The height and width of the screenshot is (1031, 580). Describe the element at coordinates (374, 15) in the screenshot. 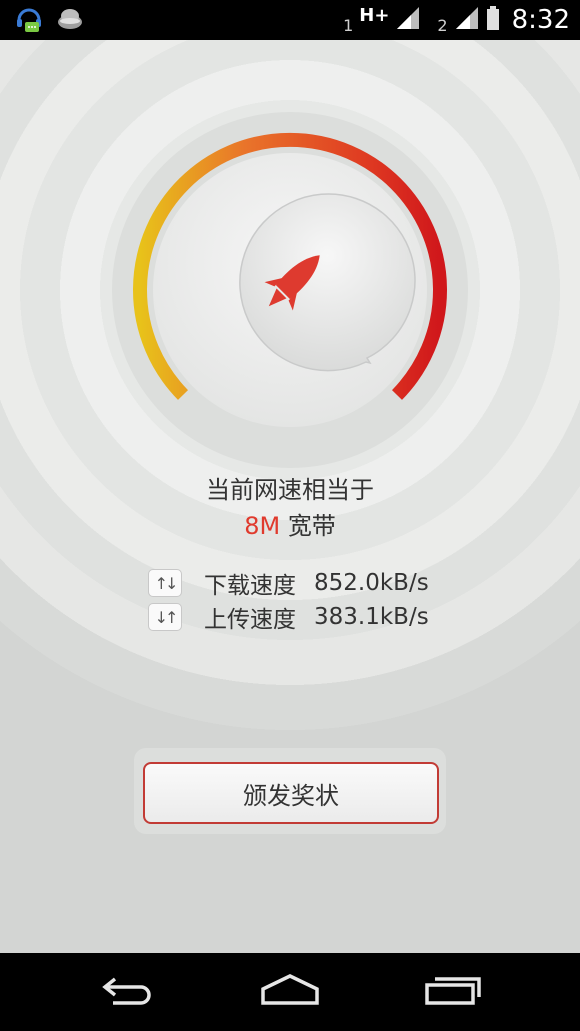

I see `network-type-label: H+` at that location.